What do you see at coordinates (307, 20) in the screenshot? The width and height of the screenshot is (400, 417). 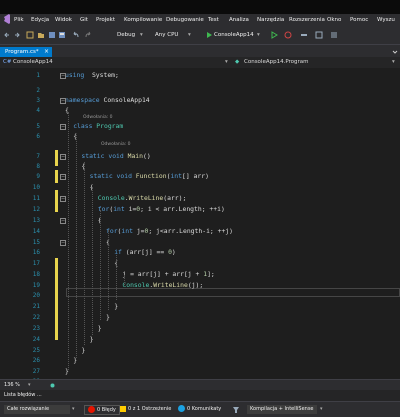 I see `menu-item-11: Rozszerzenia` at bounding box center [307, 20].